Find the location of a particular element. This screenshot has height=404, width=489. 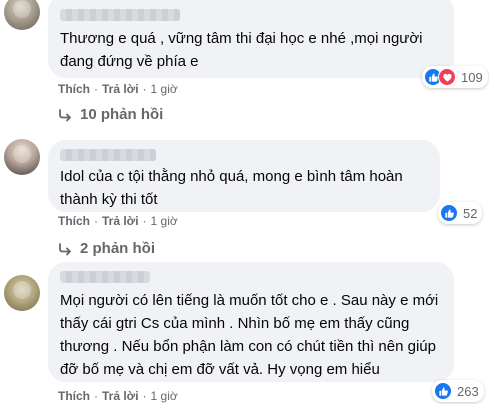

view-replies-link: 10 phản hồi is located at coordinates (110, 114).